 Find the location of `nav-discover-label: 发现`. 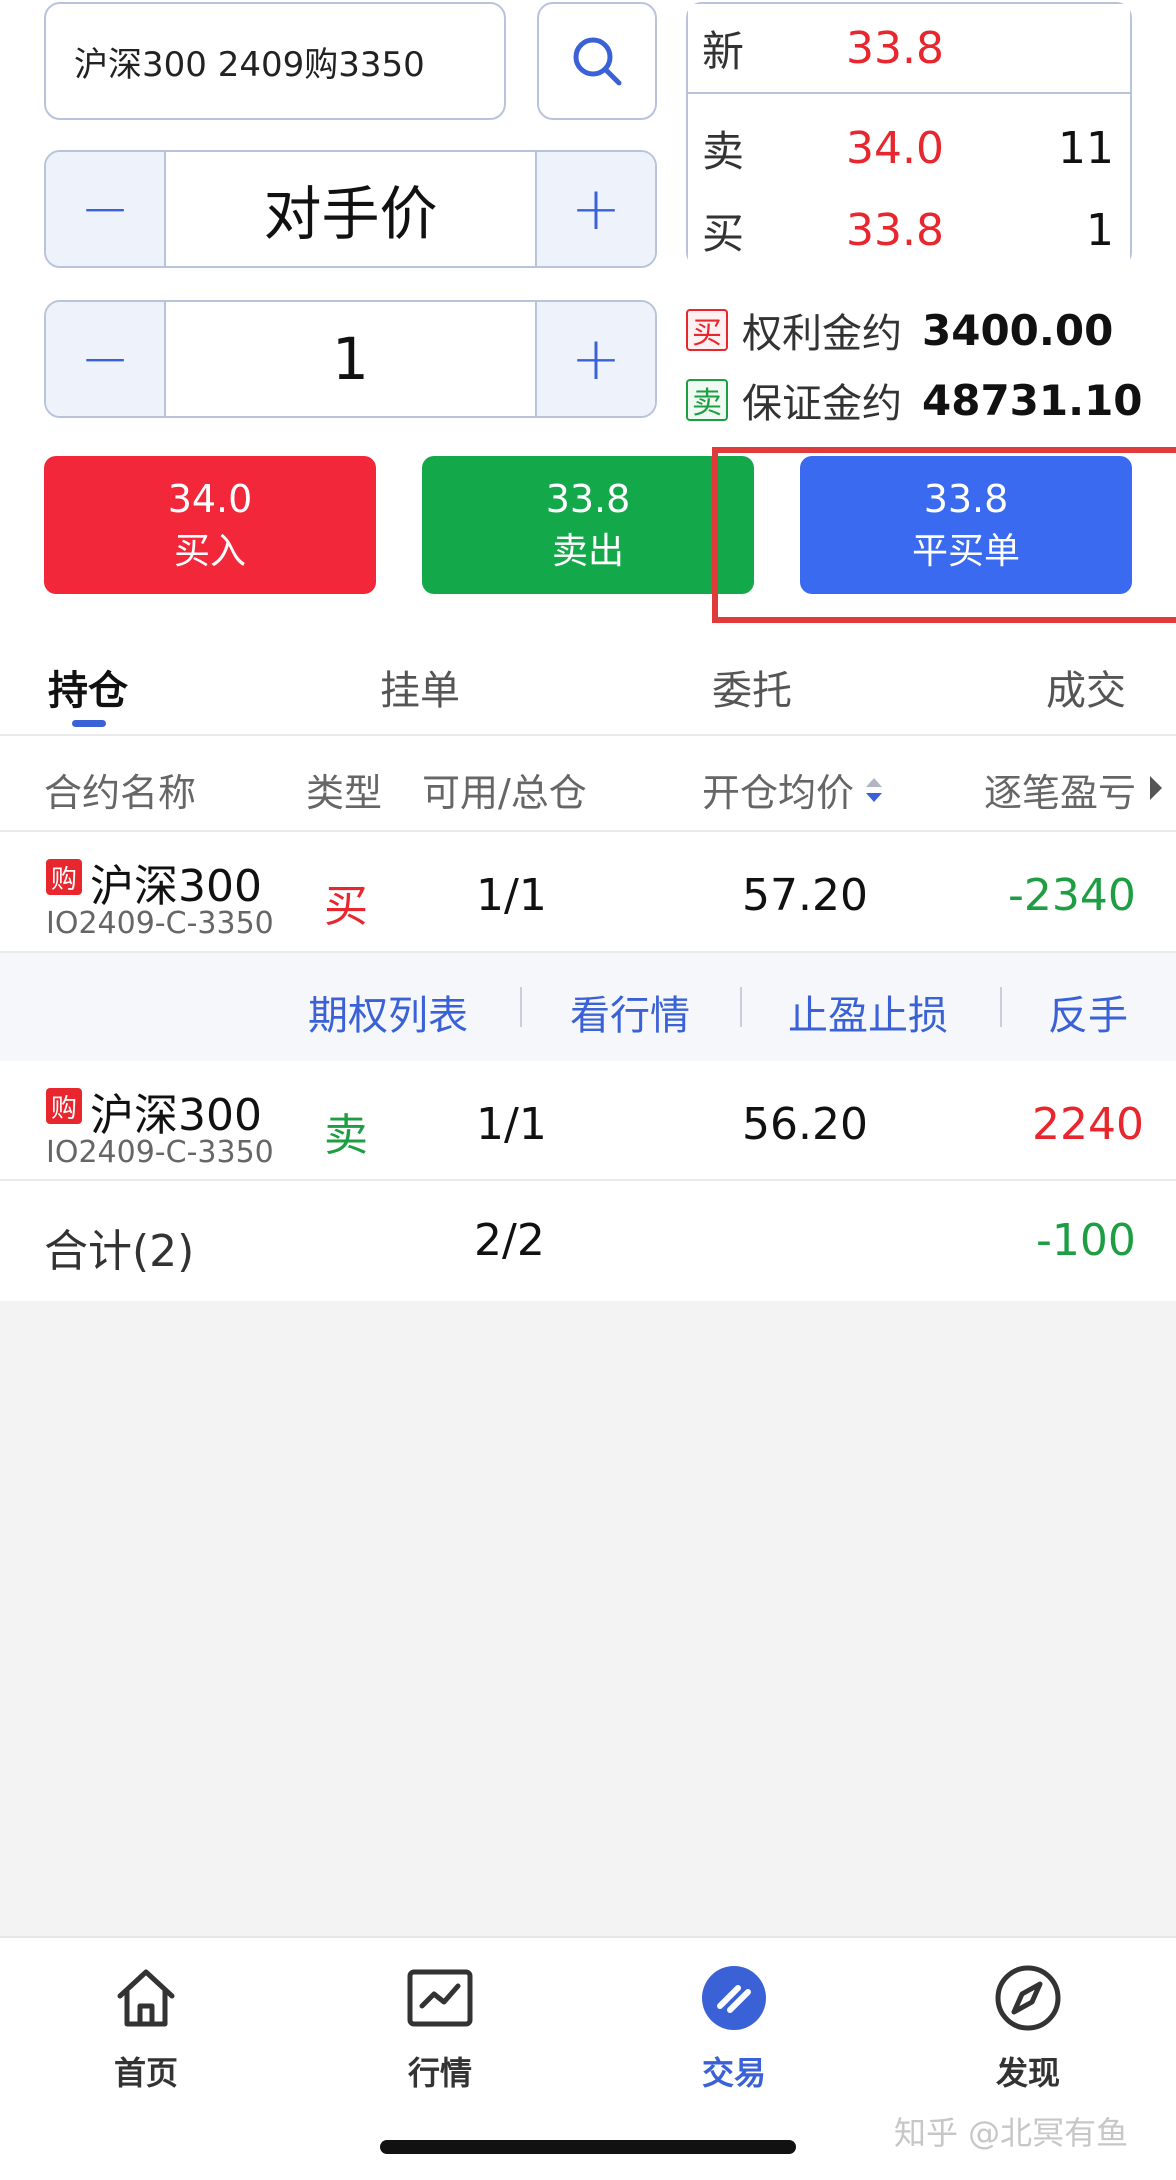

nav-discover-label: 发现 is located at coordinates (1027, 2073).